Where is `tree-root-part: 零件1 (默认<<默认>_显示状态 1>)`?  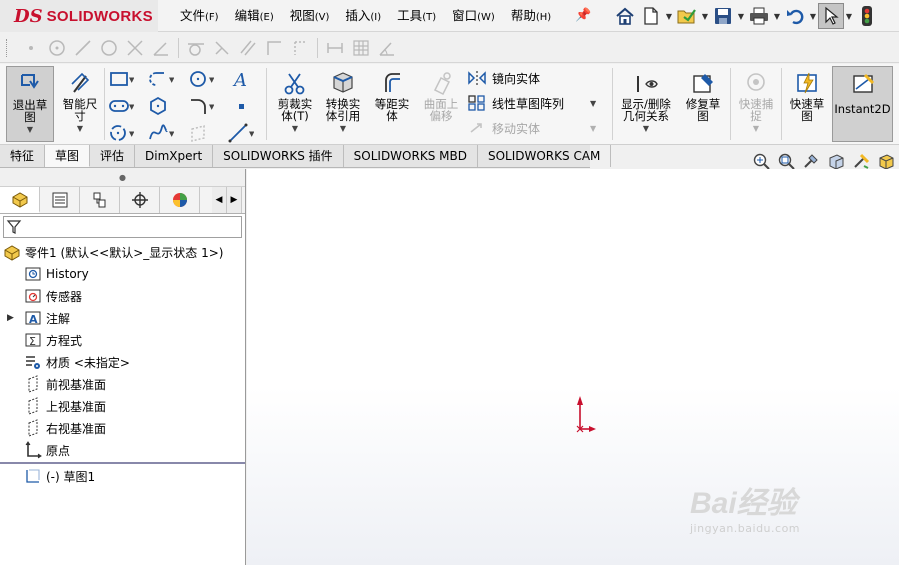 tree-root-part: 零件1 (默认<<默认>_显示状态 1>) is located at coordinates (122, 252).